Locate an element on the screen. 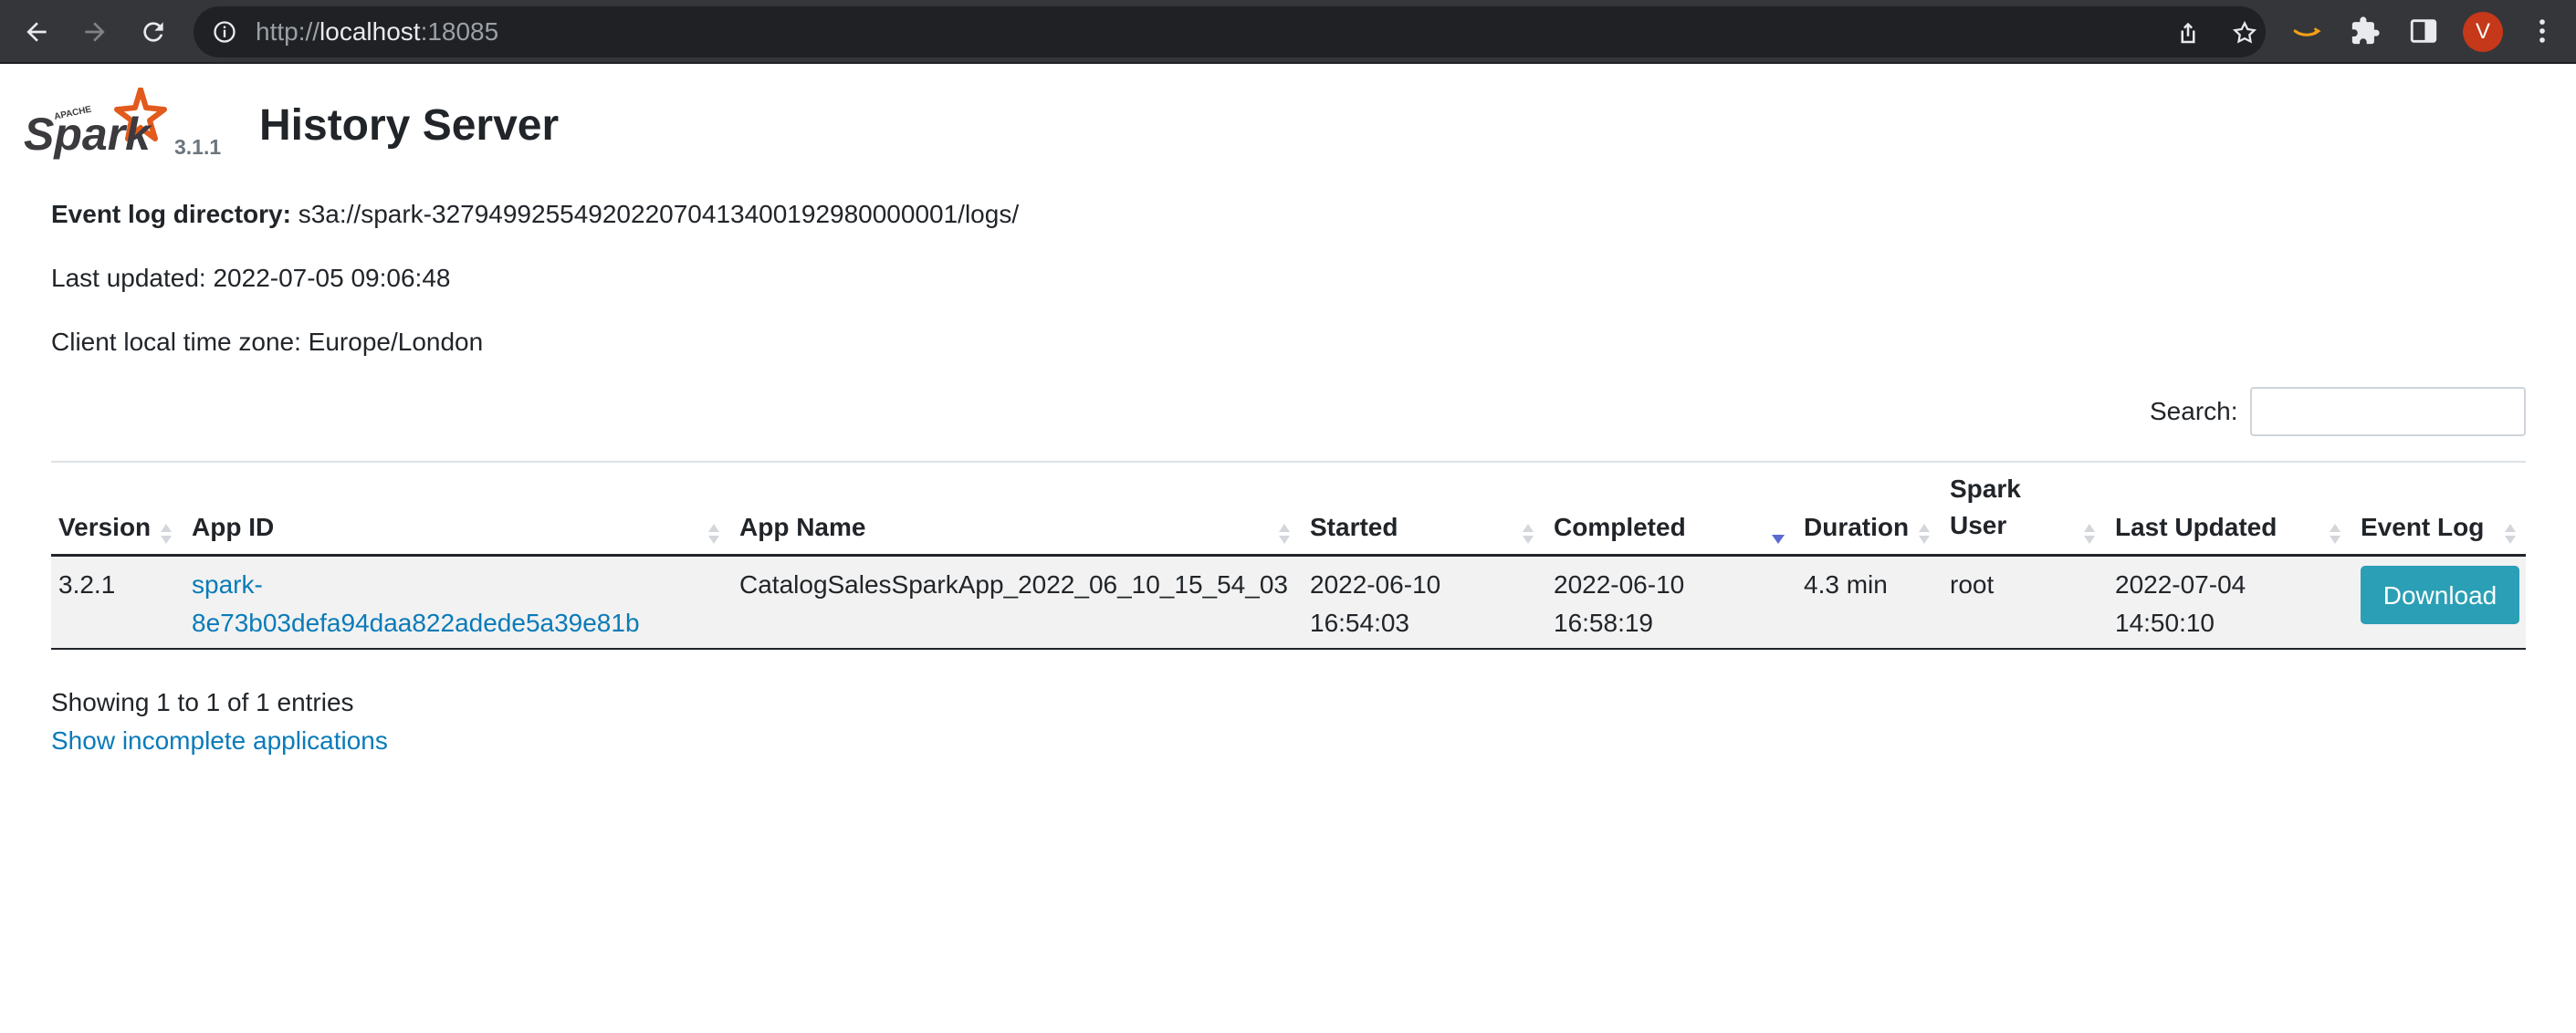 The width and height of the screenshot is (2576, 1033). forward-button is located at coordinates (95, 32).